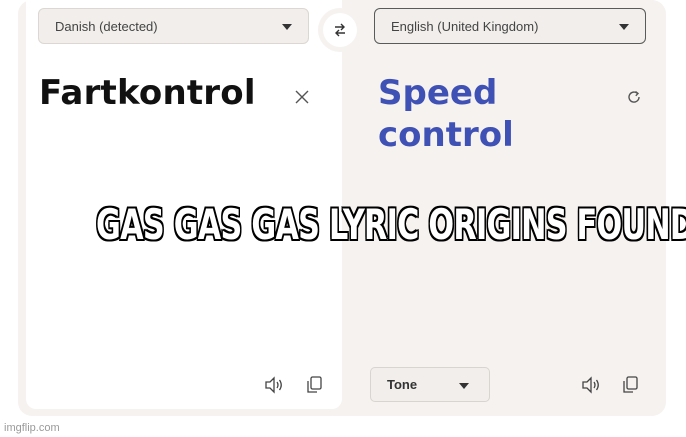  I want to click on listen-translation-button, so click(591, 385).